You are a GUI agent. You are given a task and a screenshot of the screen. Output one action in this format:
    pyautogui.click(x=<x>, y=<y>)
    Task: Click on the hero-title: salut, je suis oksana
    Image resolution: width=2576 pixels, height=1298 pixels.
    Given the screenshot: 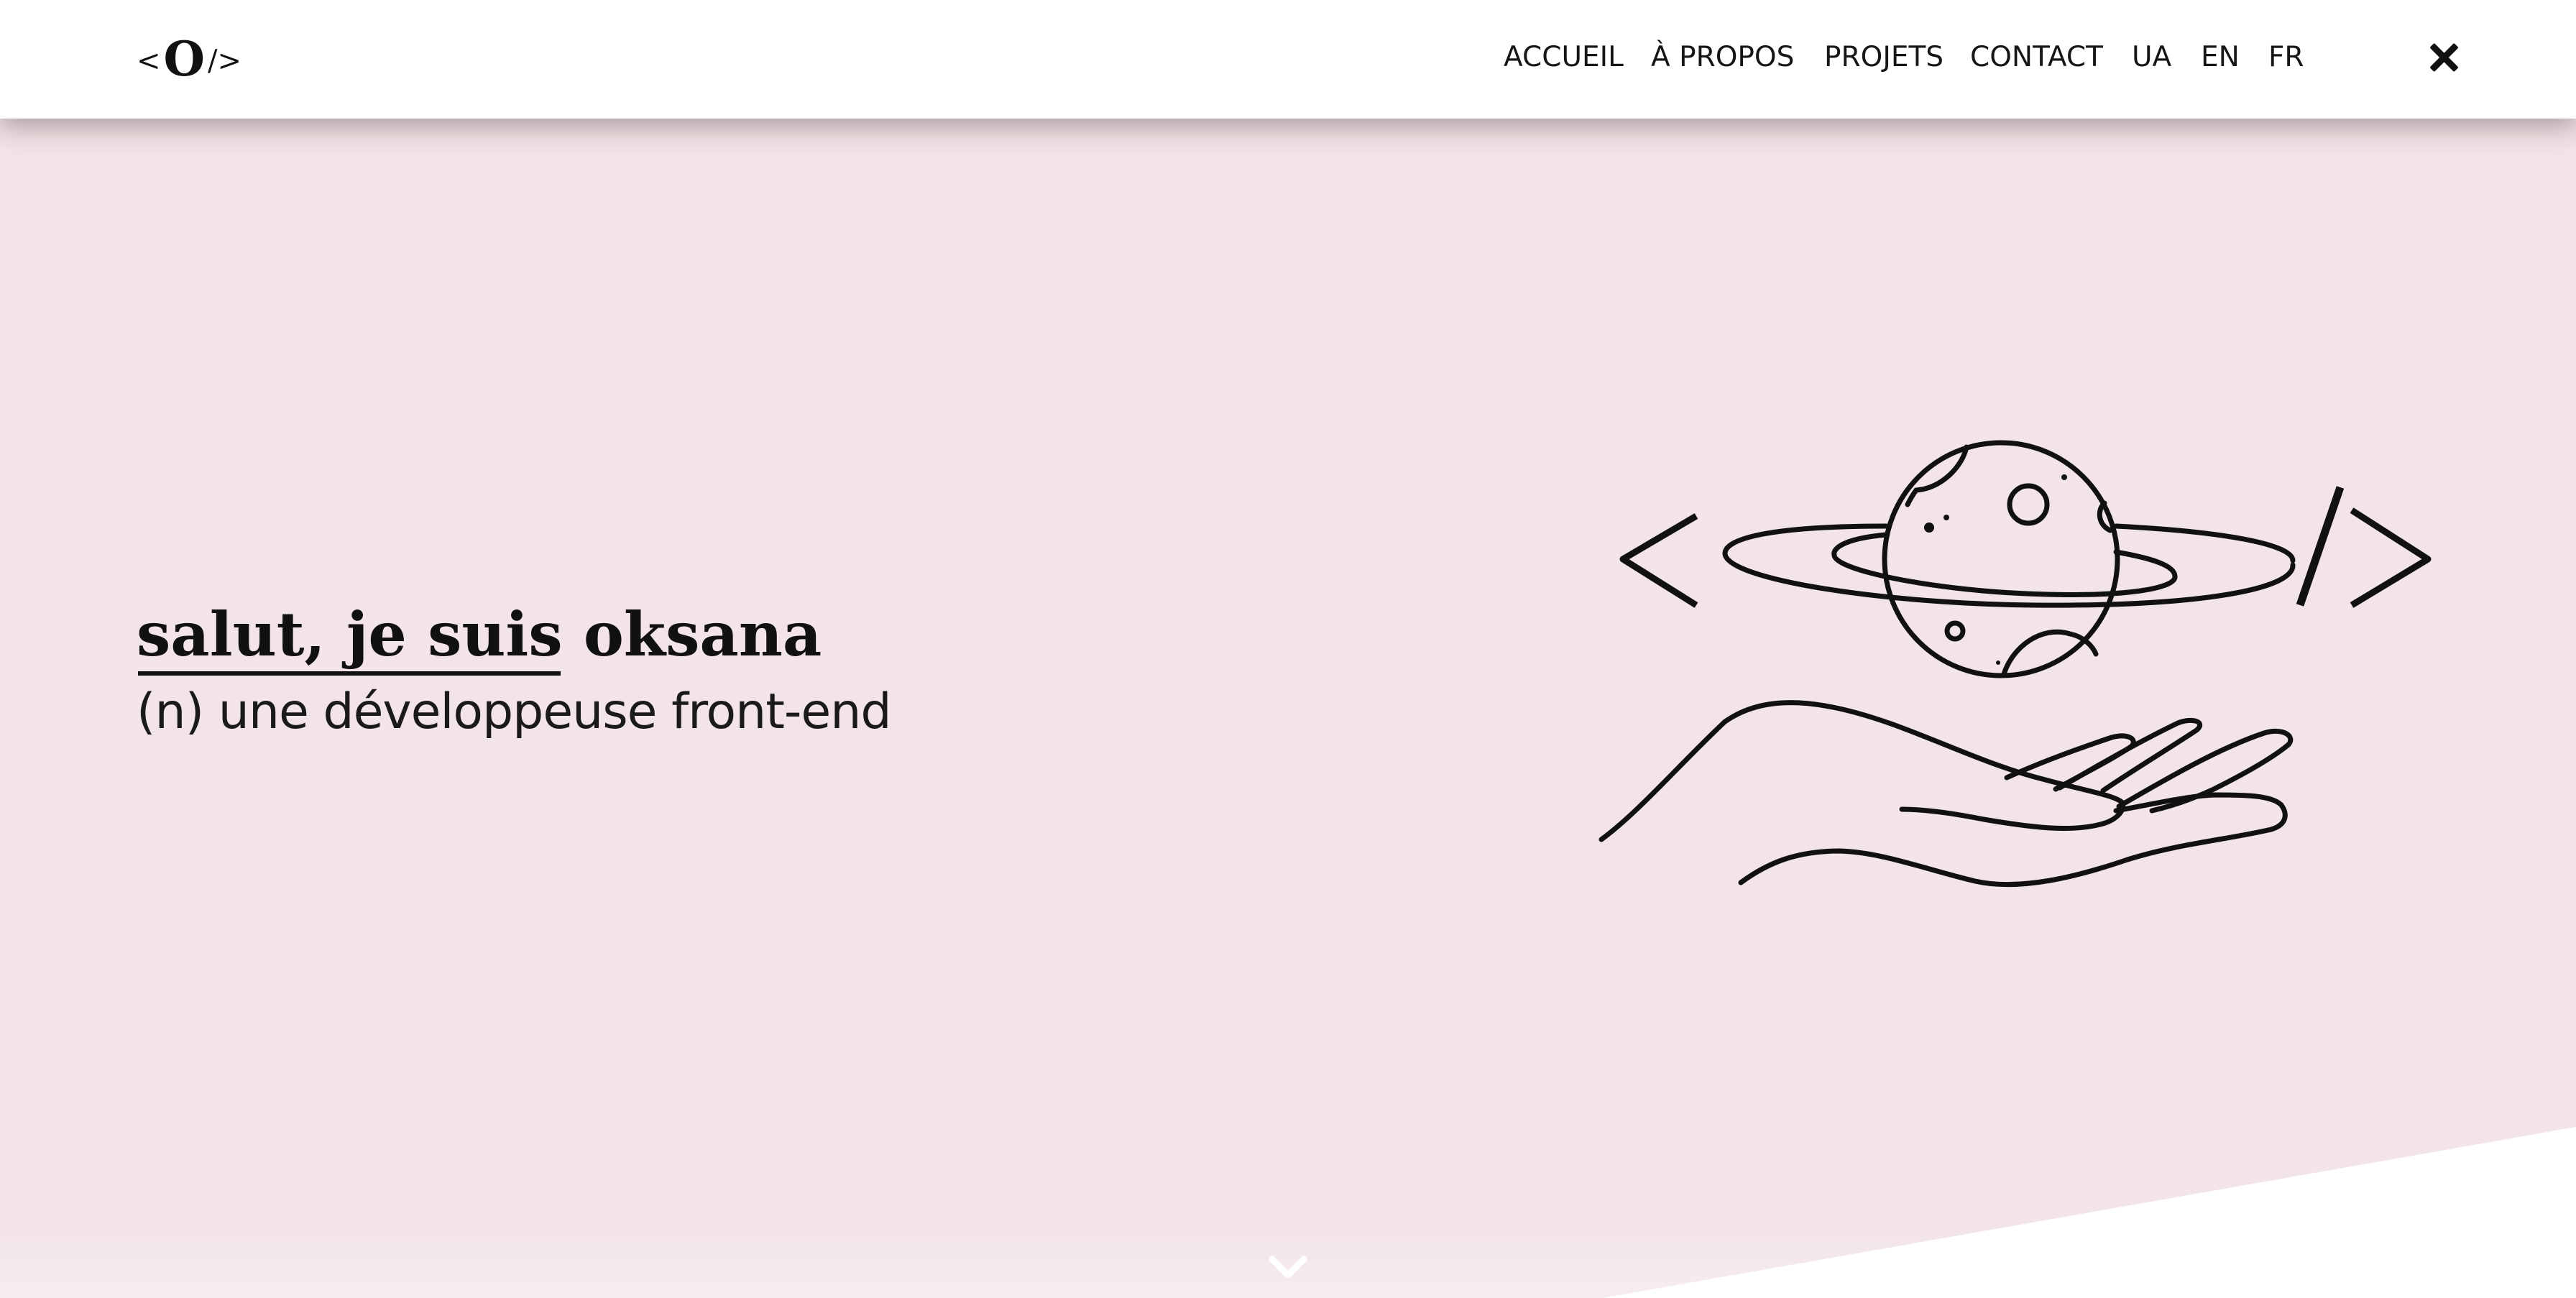 What is the action you would take?
    pyautogui.click(x=479, y=634)
    